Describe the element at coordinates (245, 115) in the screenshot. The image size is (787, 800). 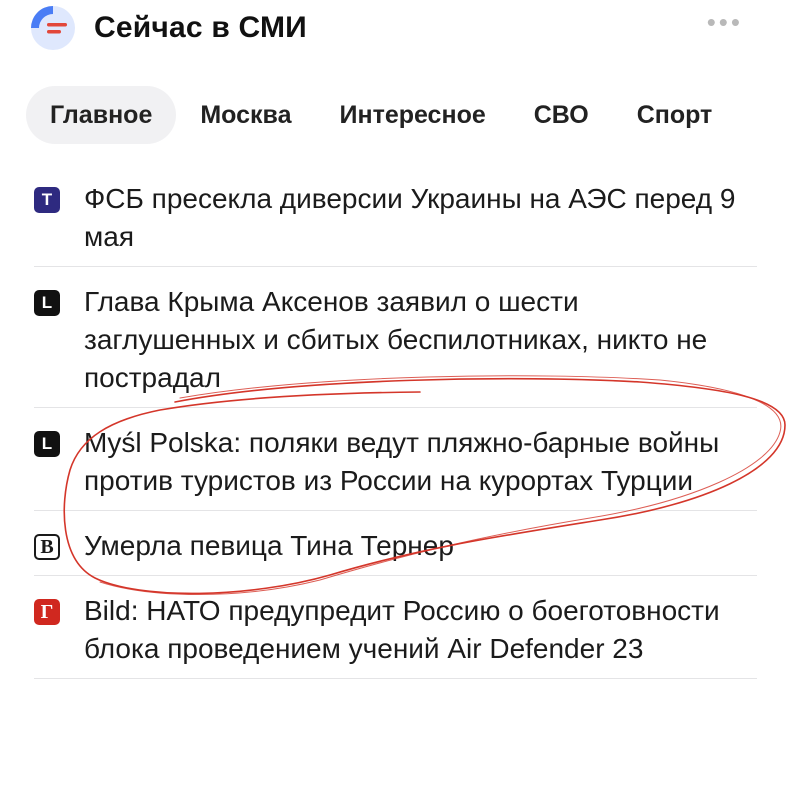
I see `tab-moscow: Москва` at that location.